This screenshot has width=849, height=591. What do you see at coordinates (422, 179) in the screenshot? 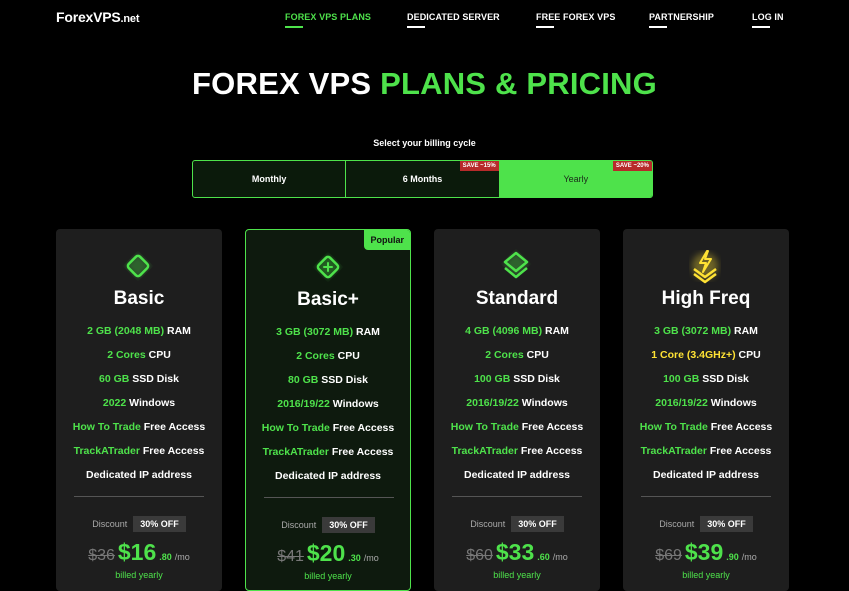
I see `billing-option-6-months: 6 Months SAVE ~15%` at bounding box center [422, 179].